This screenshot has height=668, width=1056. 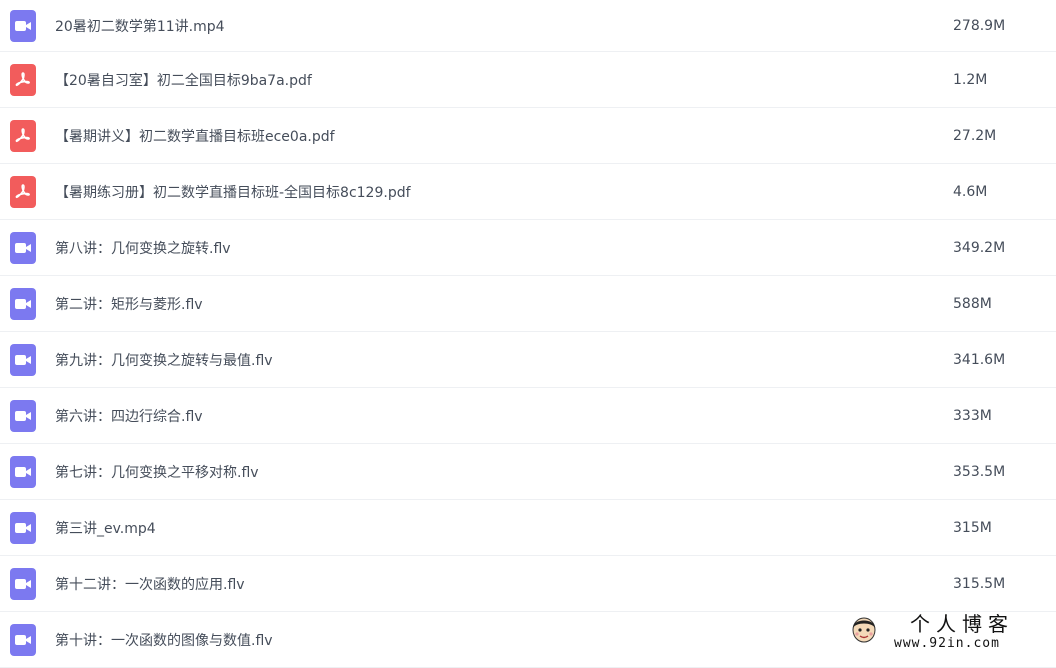 What do you see at coordinates (970, 192) in the screenshot?
I see `file-size: 4.6M` at bounding box center [970, 192].